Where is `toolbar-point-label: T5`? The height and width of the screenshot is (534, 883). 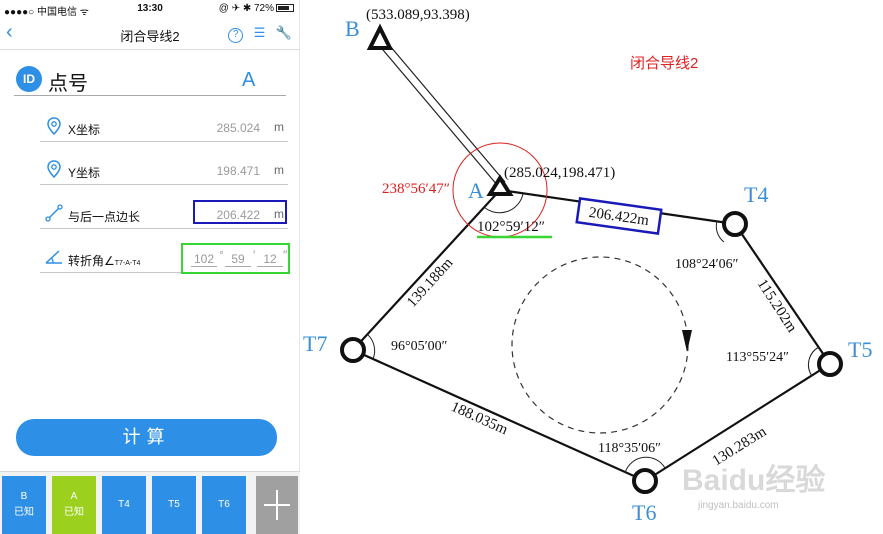
toolbar-point-label: T5 is located at coordinates (174, 504).